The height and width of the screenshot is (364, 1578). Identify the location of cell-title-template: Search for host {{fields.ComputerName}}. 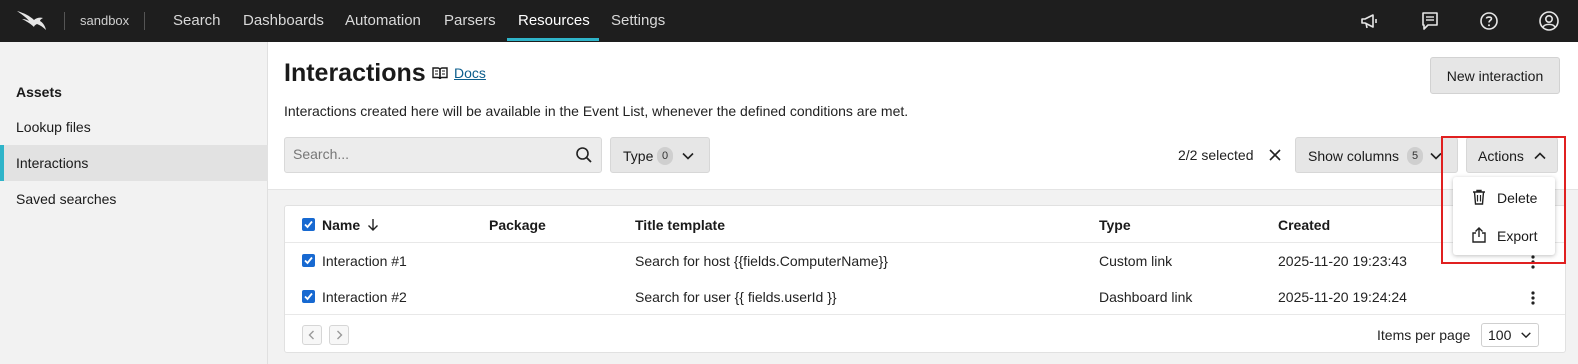
(761, 261).